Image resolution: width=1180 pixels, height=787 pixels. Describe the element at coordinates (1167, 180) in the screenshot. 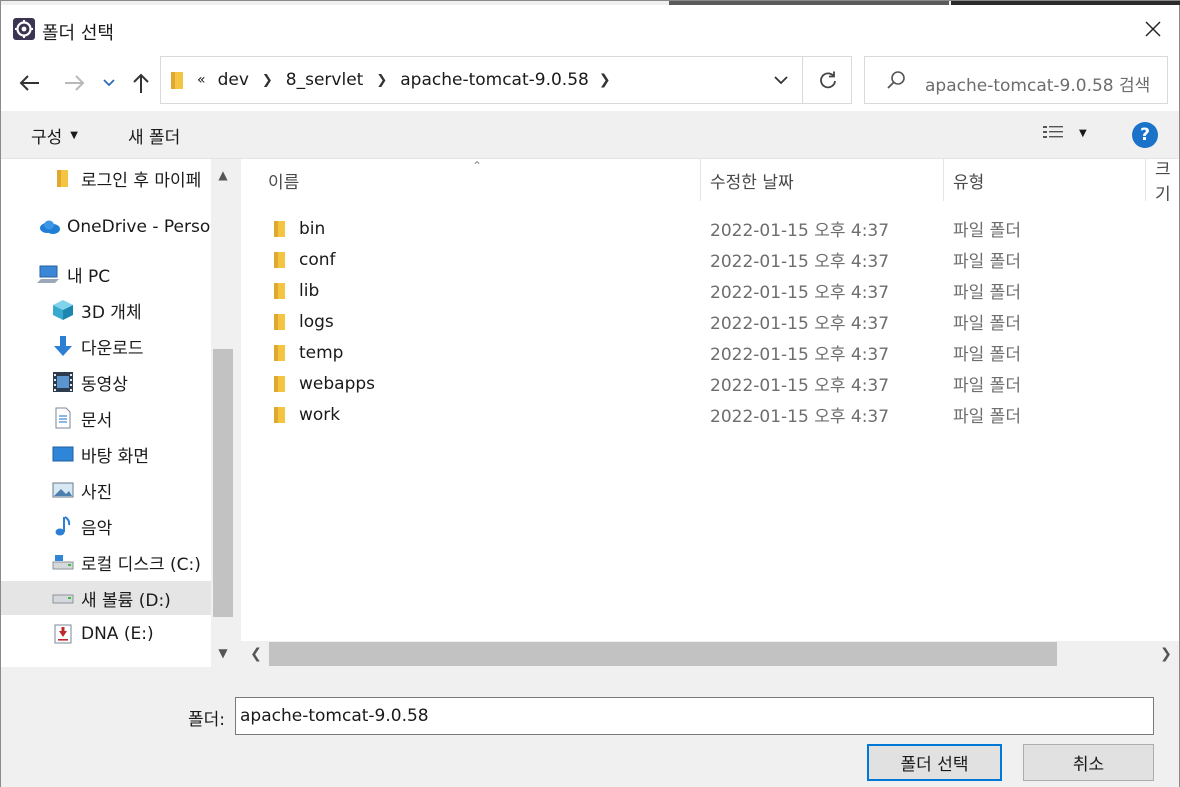

I see `column-header-size: 크기` at that location.